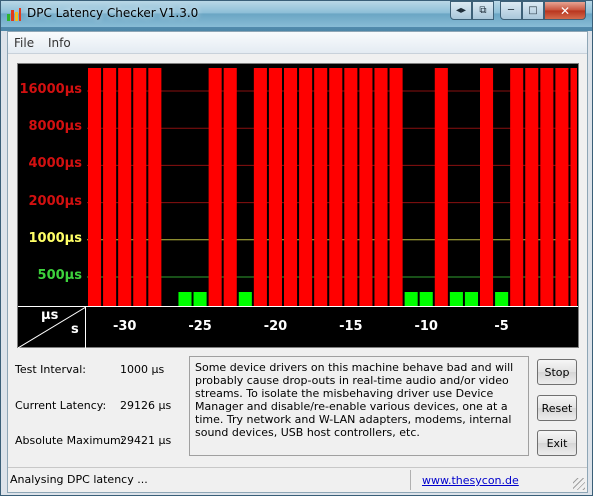  What do you see at coordinates (142, 369) in the screenshot?
I see `test-interval-value: 1000 µs` at bounding box center [142, 369].